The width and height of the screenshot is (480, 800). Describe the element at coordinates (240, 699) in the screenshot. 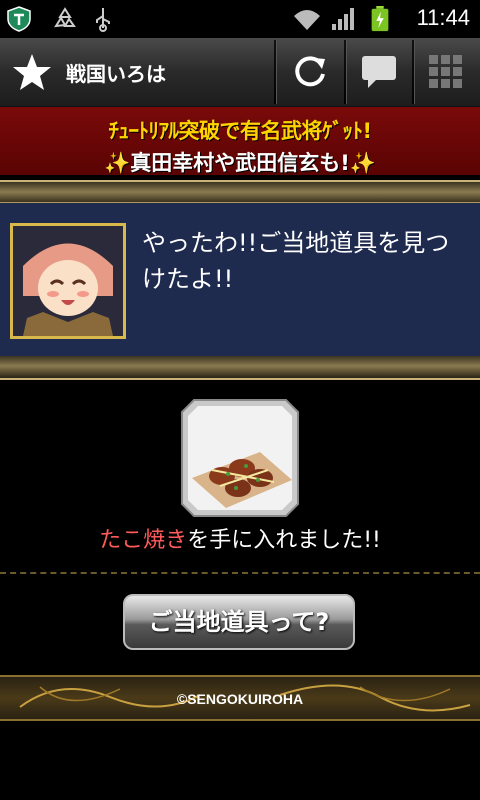

I see `copyright-text: ©SENGOKUIROHA` at that location.